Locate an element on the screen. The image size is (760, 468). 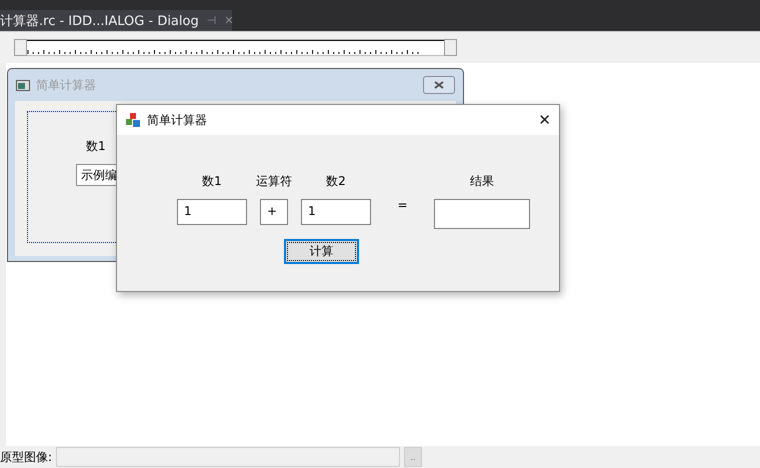
document-tab: 计算器.rc - IDD...IALOG - Dialog ⊣ ✕ is located at coordinates (116, 20).